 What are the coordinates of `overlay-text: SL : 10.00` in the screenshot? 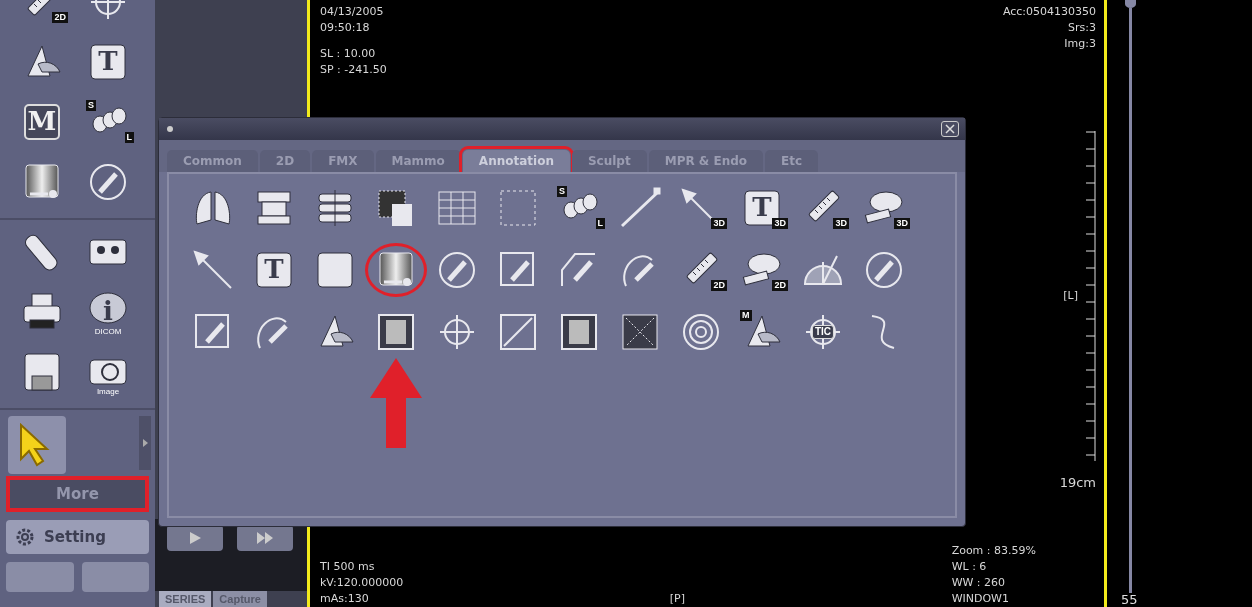 It's located at (348, 54).